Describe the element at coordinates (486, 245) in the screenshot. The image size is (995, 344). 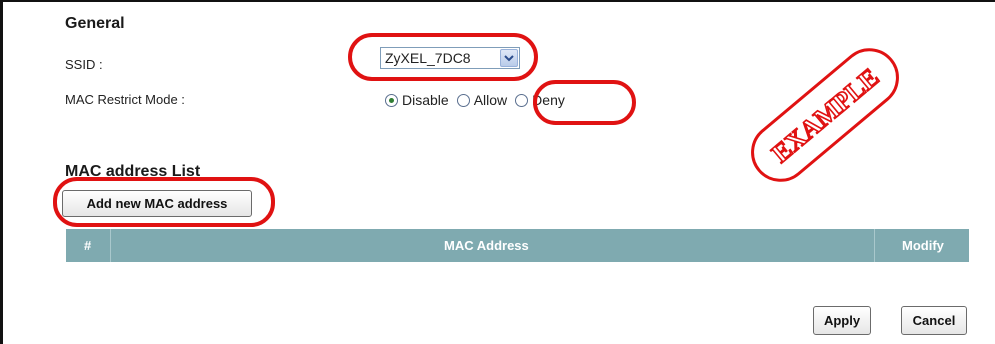
I see `column-header-mac-address: MAC Address` at that location.